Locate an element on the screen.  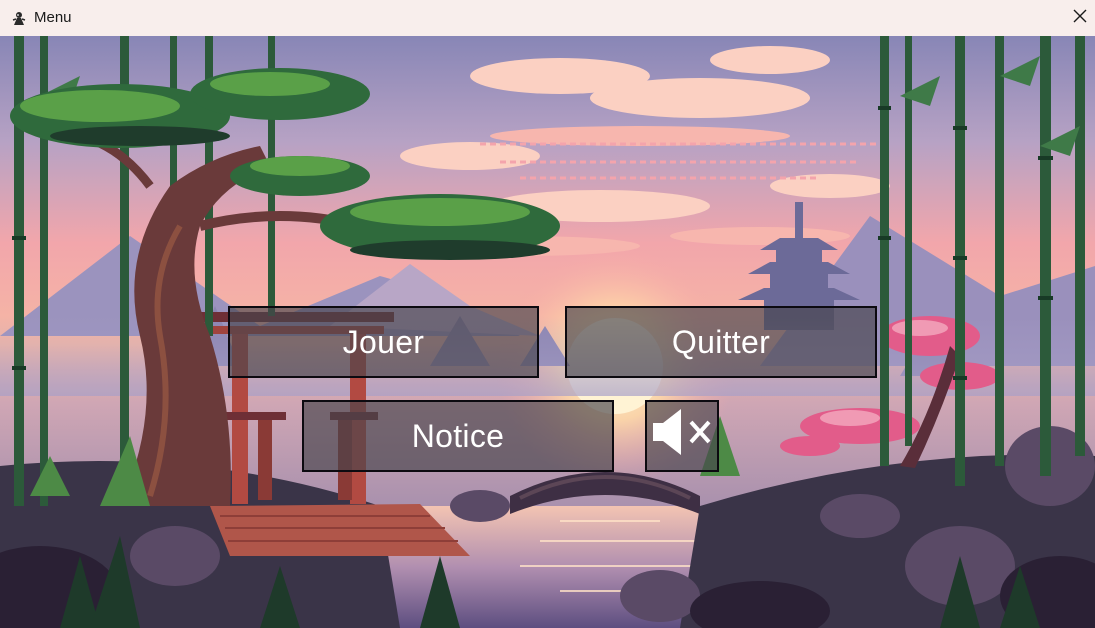
title-bar: Menu is located at coordinates (547, 18).